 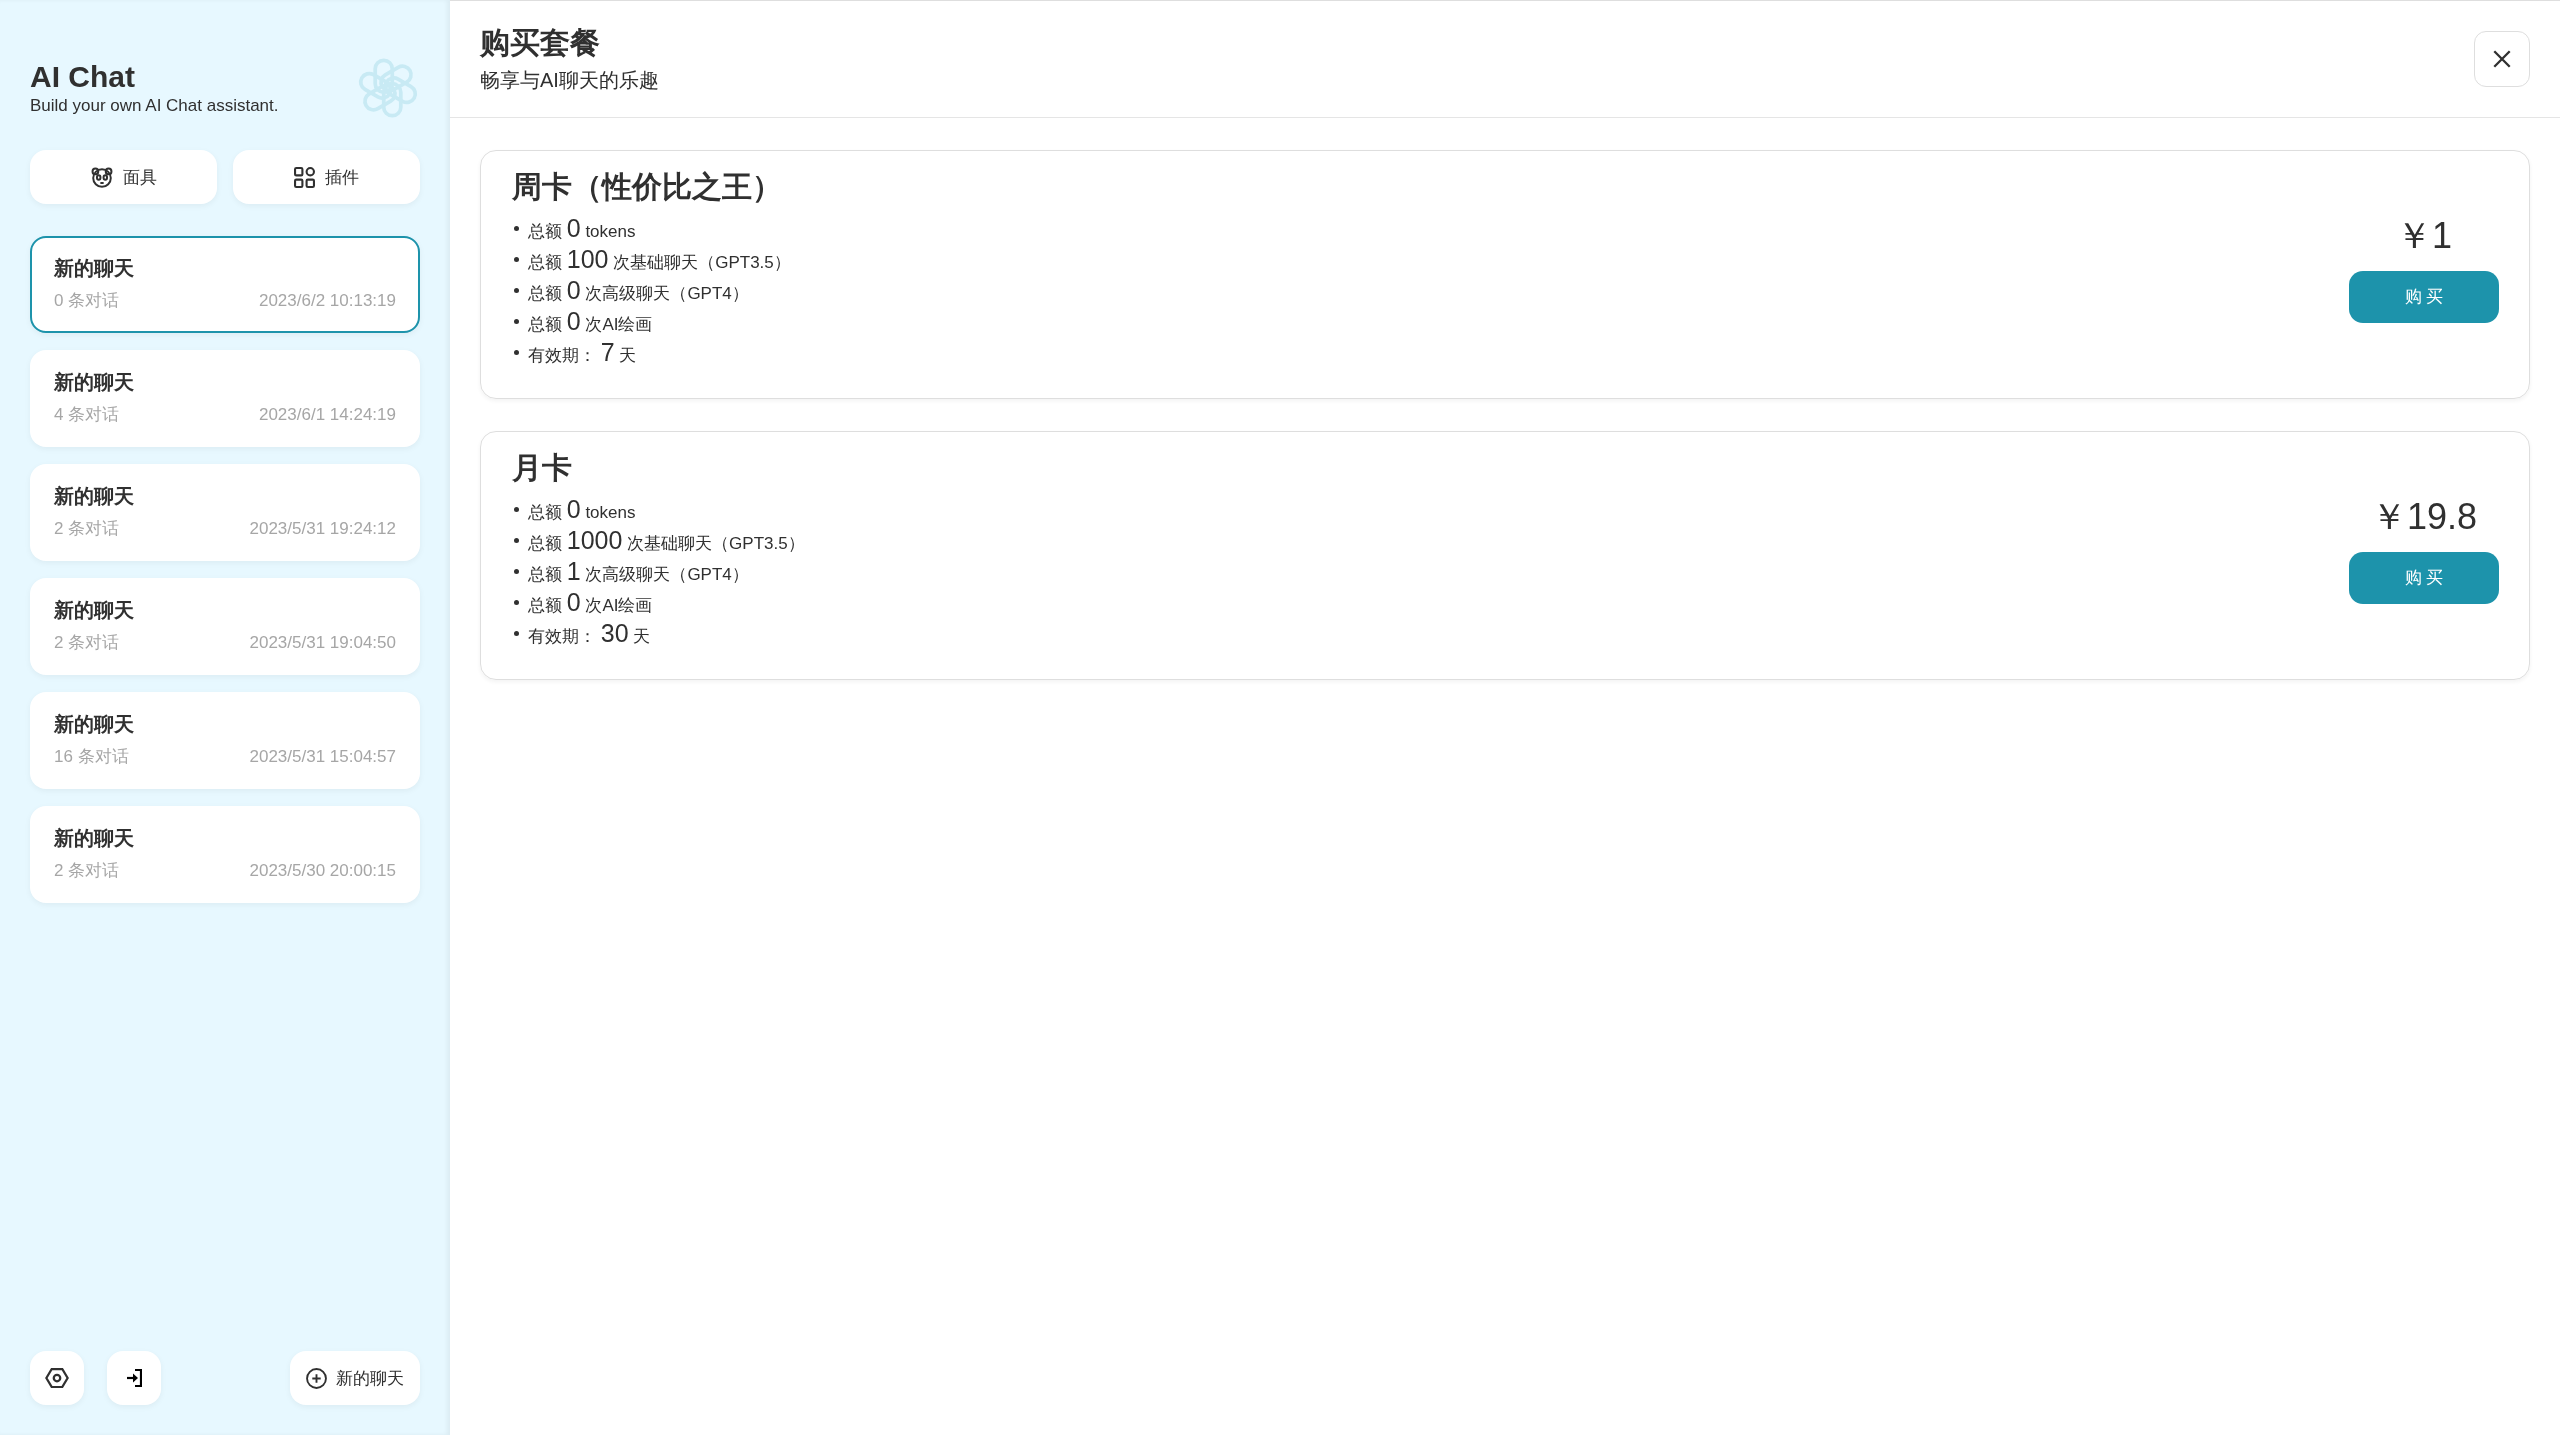 I want to click on chat-item: 新的聊天 2 条对话 2023/5/31 19:04:50, so click(x=225, y=626).